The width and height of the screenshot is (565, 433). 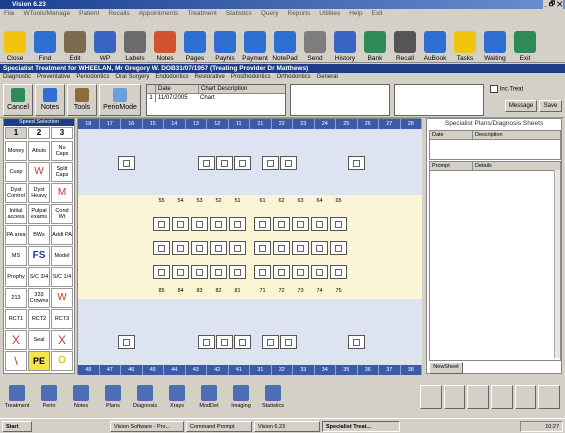 I want to click on speed-tab-3: 3, so click(x=62, y=133).